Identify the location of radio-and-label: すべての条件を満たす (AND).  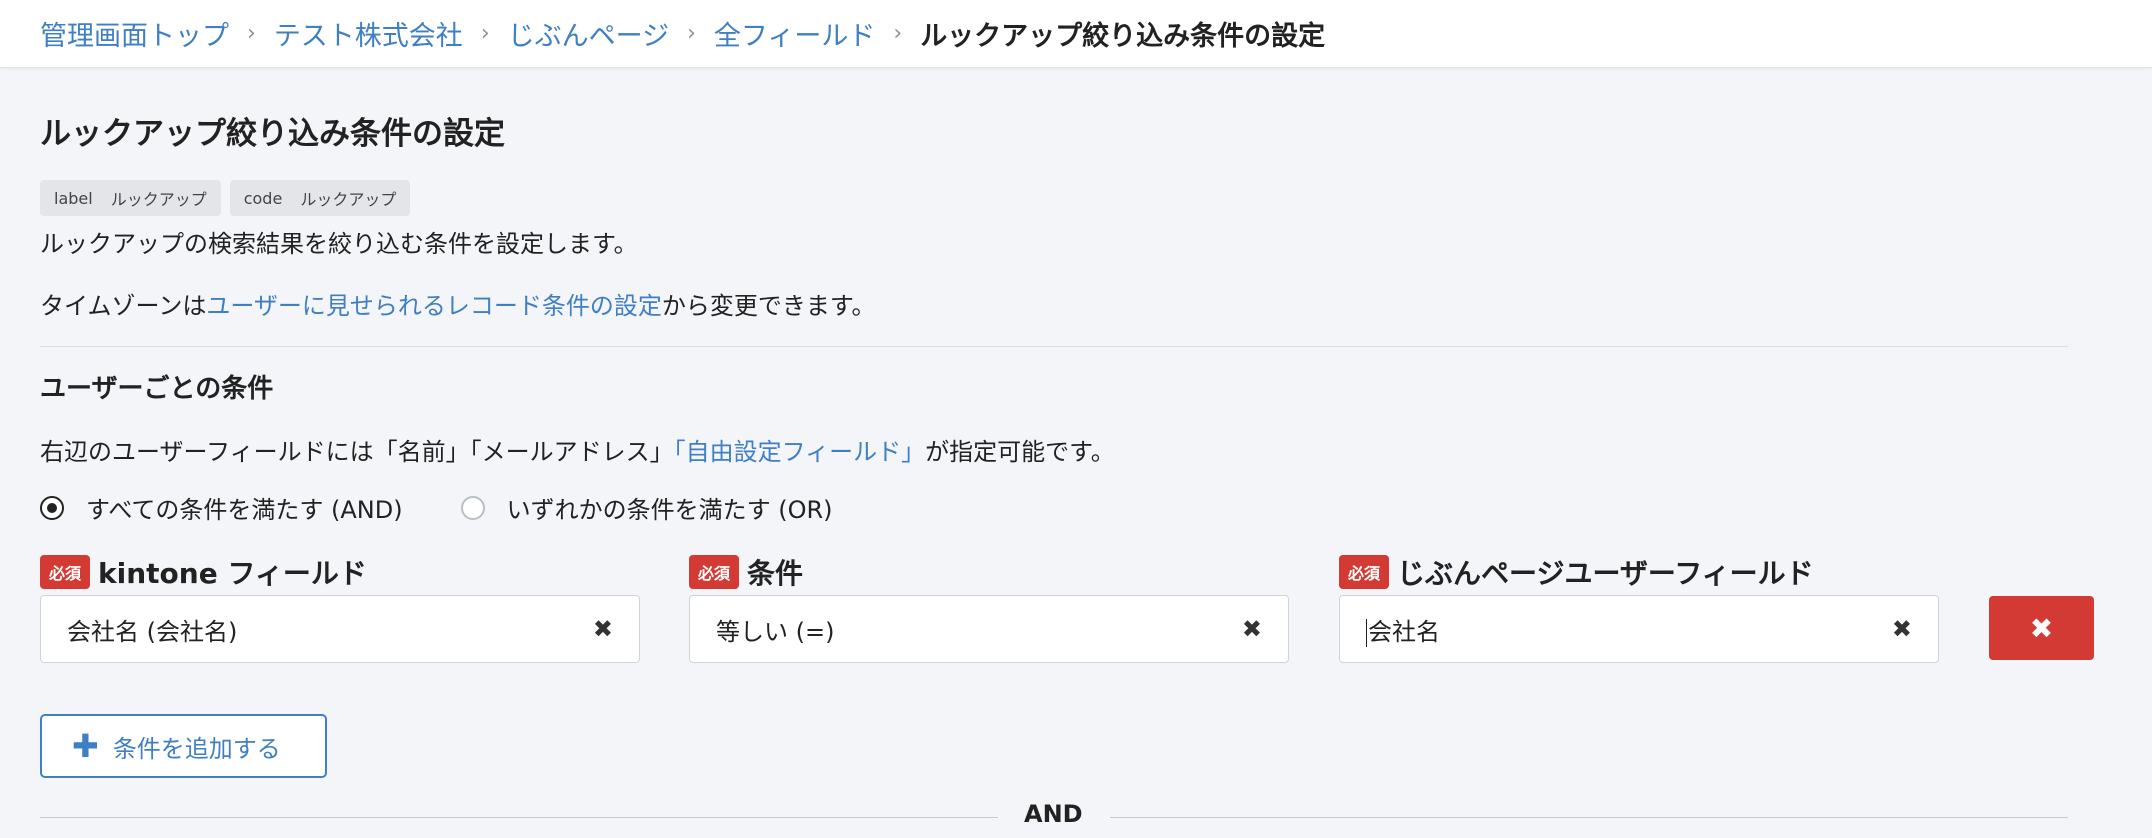
(244, 510).